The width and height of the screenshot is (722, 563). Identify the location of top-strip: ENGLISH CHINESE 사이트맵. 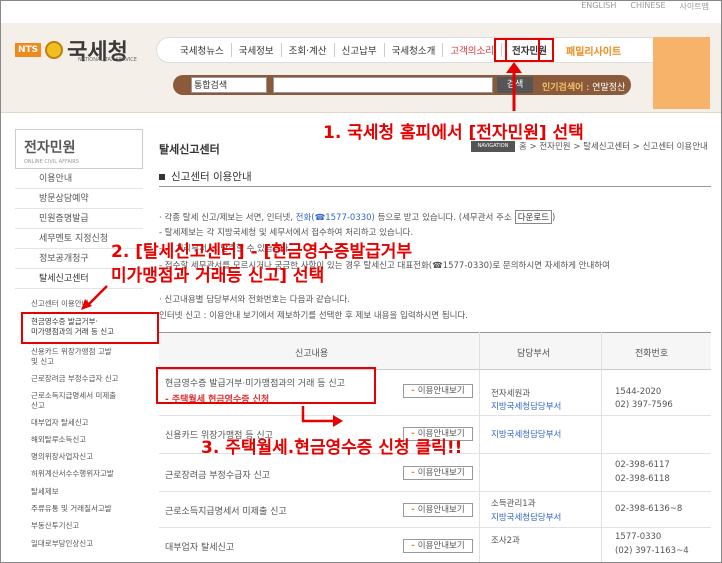
(361, 12).